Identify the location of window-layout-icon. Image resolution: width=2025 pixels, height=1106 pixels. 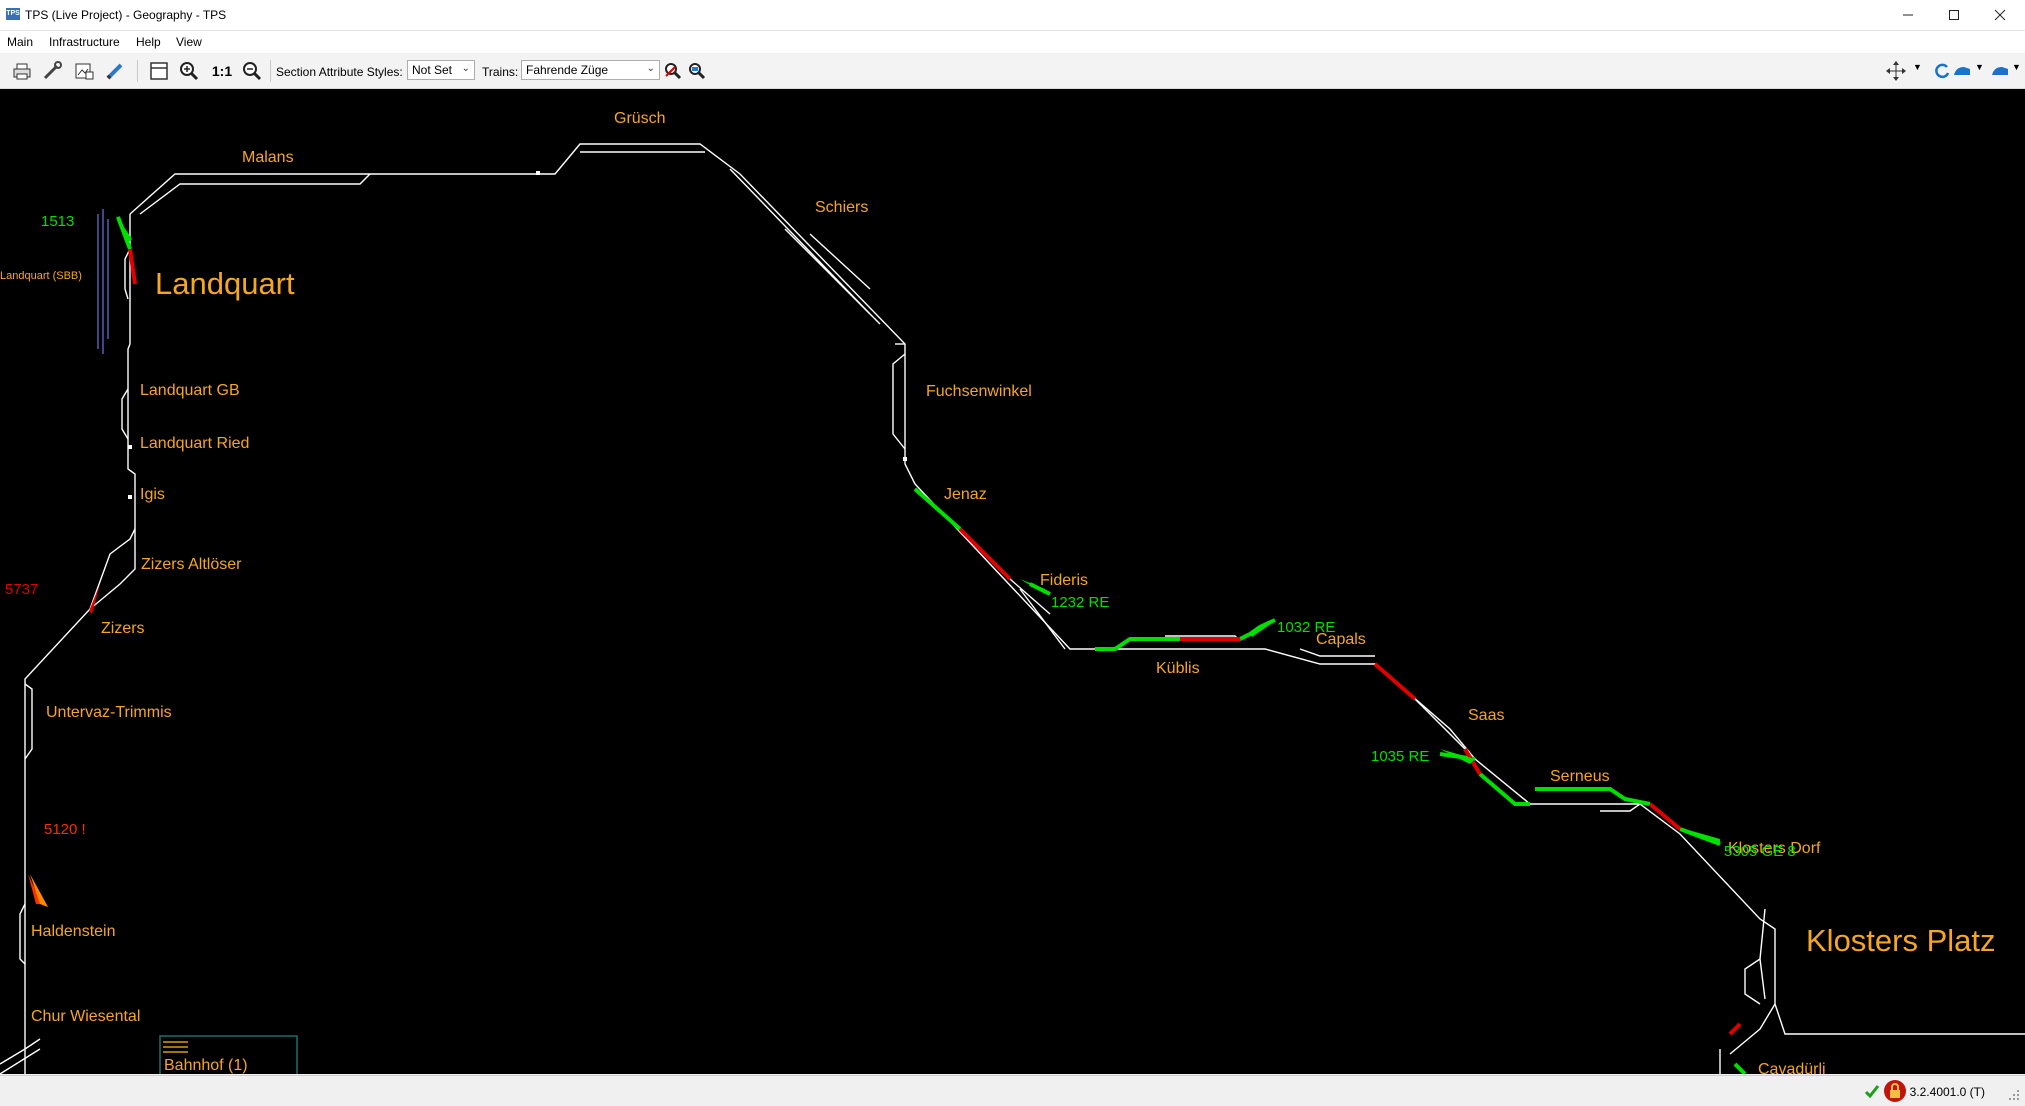
(159, 71).